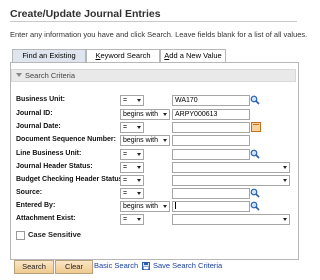  What do you see at coordinates (125, 180) in the screenshot?
I see `budget-checking-header-status-operator-value: =` at bounding box center [125, 180].